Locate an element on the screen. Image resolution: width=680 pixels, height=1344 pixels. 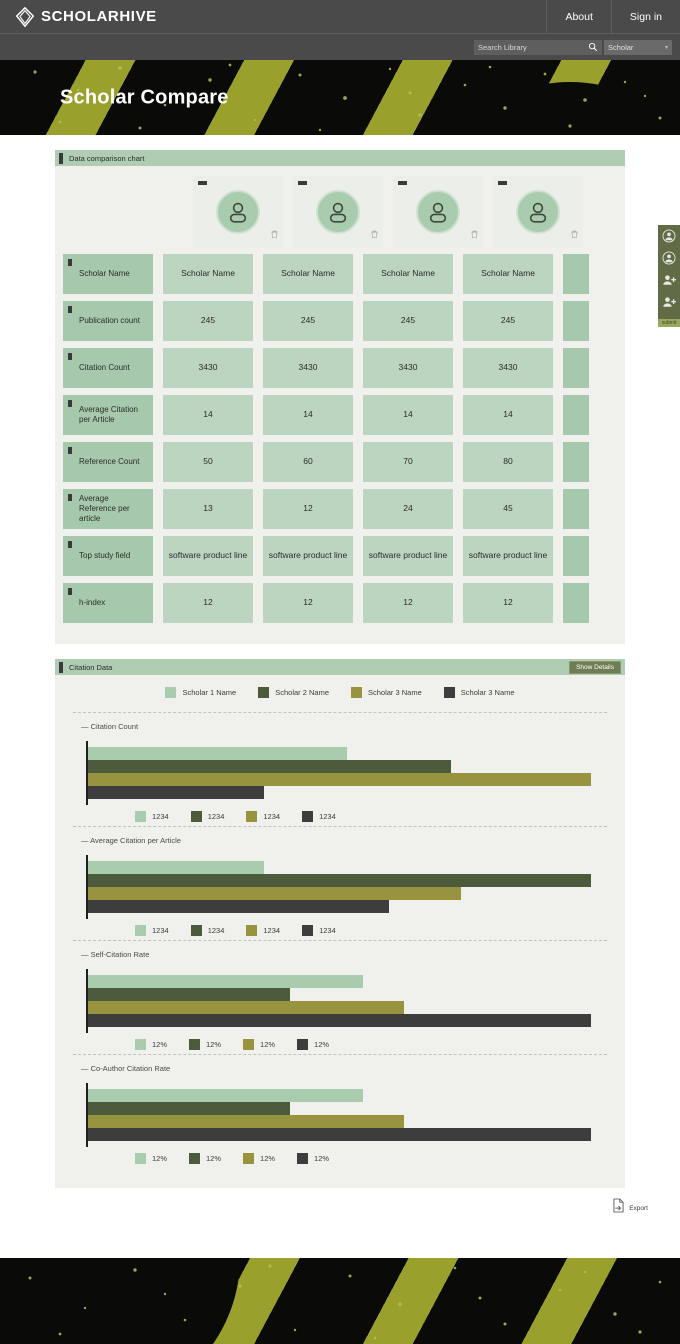
search-scope-select: Scholar ▾ is located at coordinates (638, 47).